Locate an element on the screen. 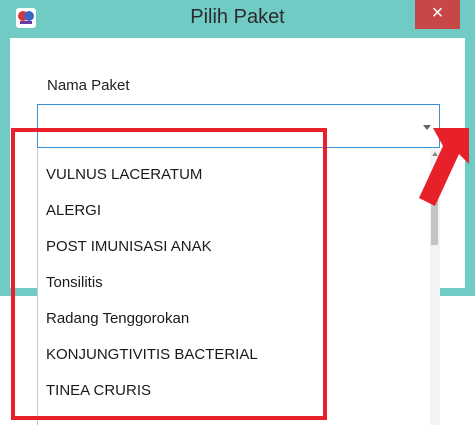 This screenshot has height=425, width=475. red-arrow-icon is located at coordinates (444, 167).